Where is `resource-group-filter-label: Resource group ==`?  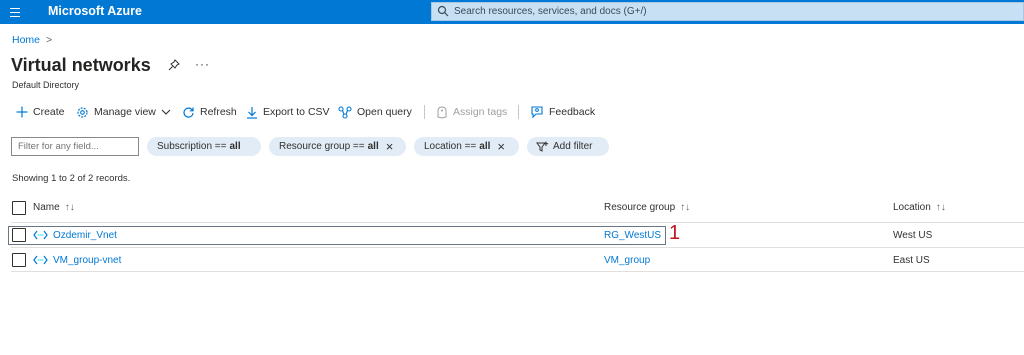 resource-group-filter-label: Resource group == is located at coordinates (322, 146).